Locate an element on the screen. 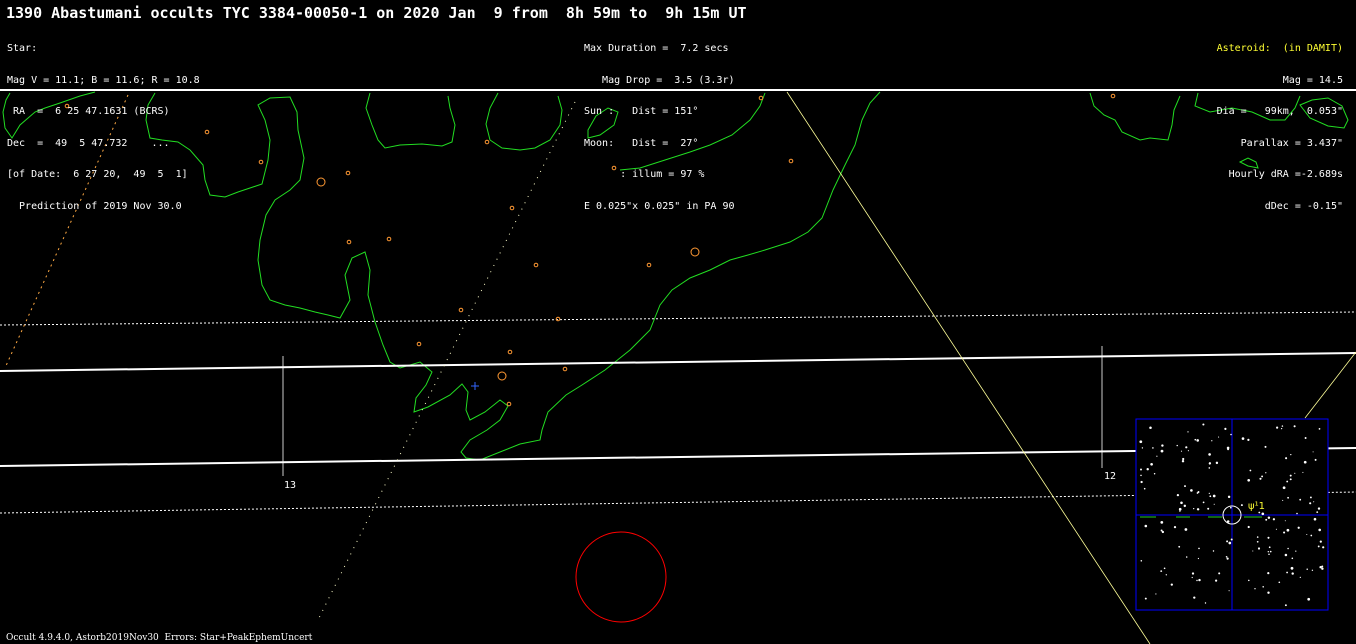  north-error-line is located at coordinates (678, 318).